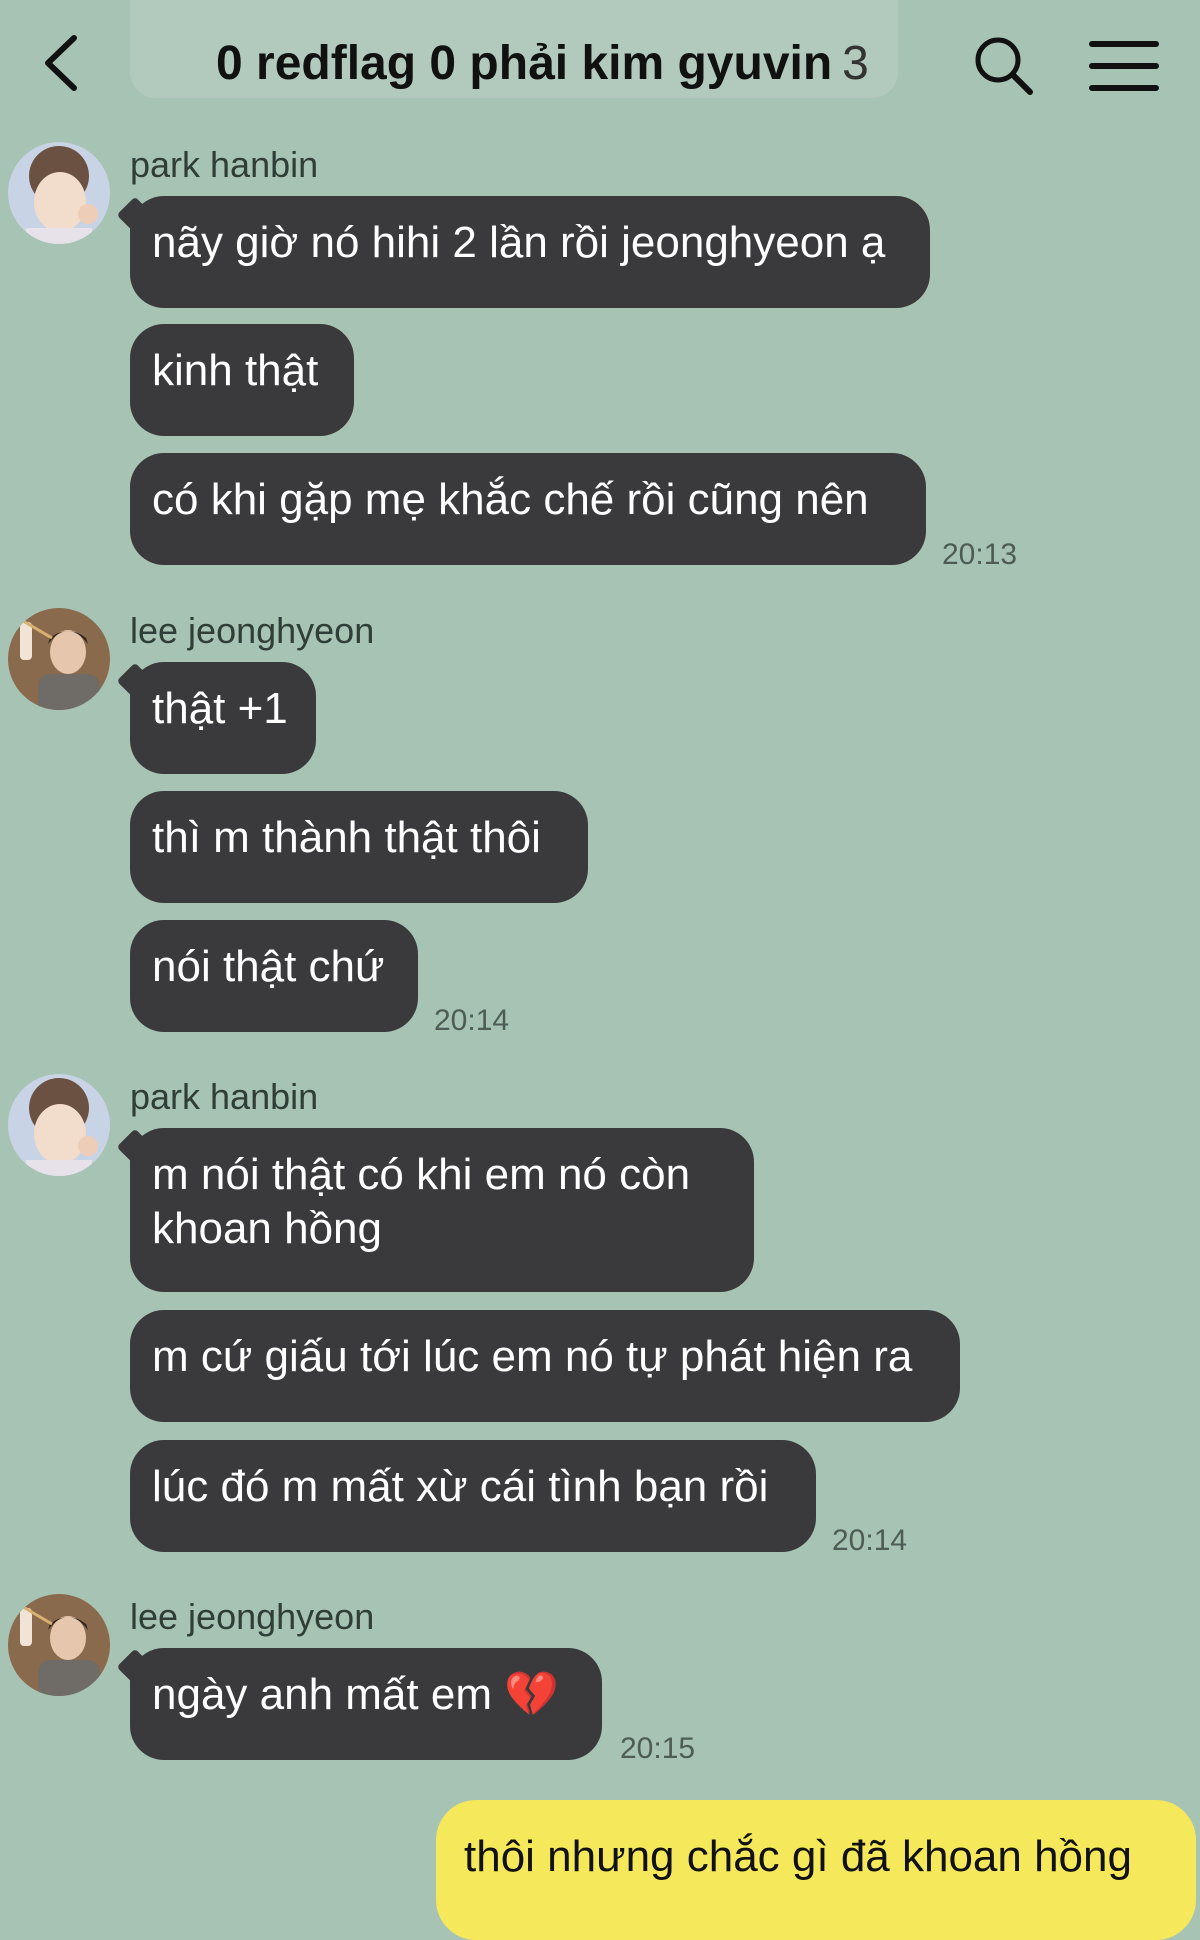 This screenshot has width=1200, height=1940. I want to click on my-message-bubble: thôi nhưng chắc gì đã khoan hồng, so click(816, 1870).